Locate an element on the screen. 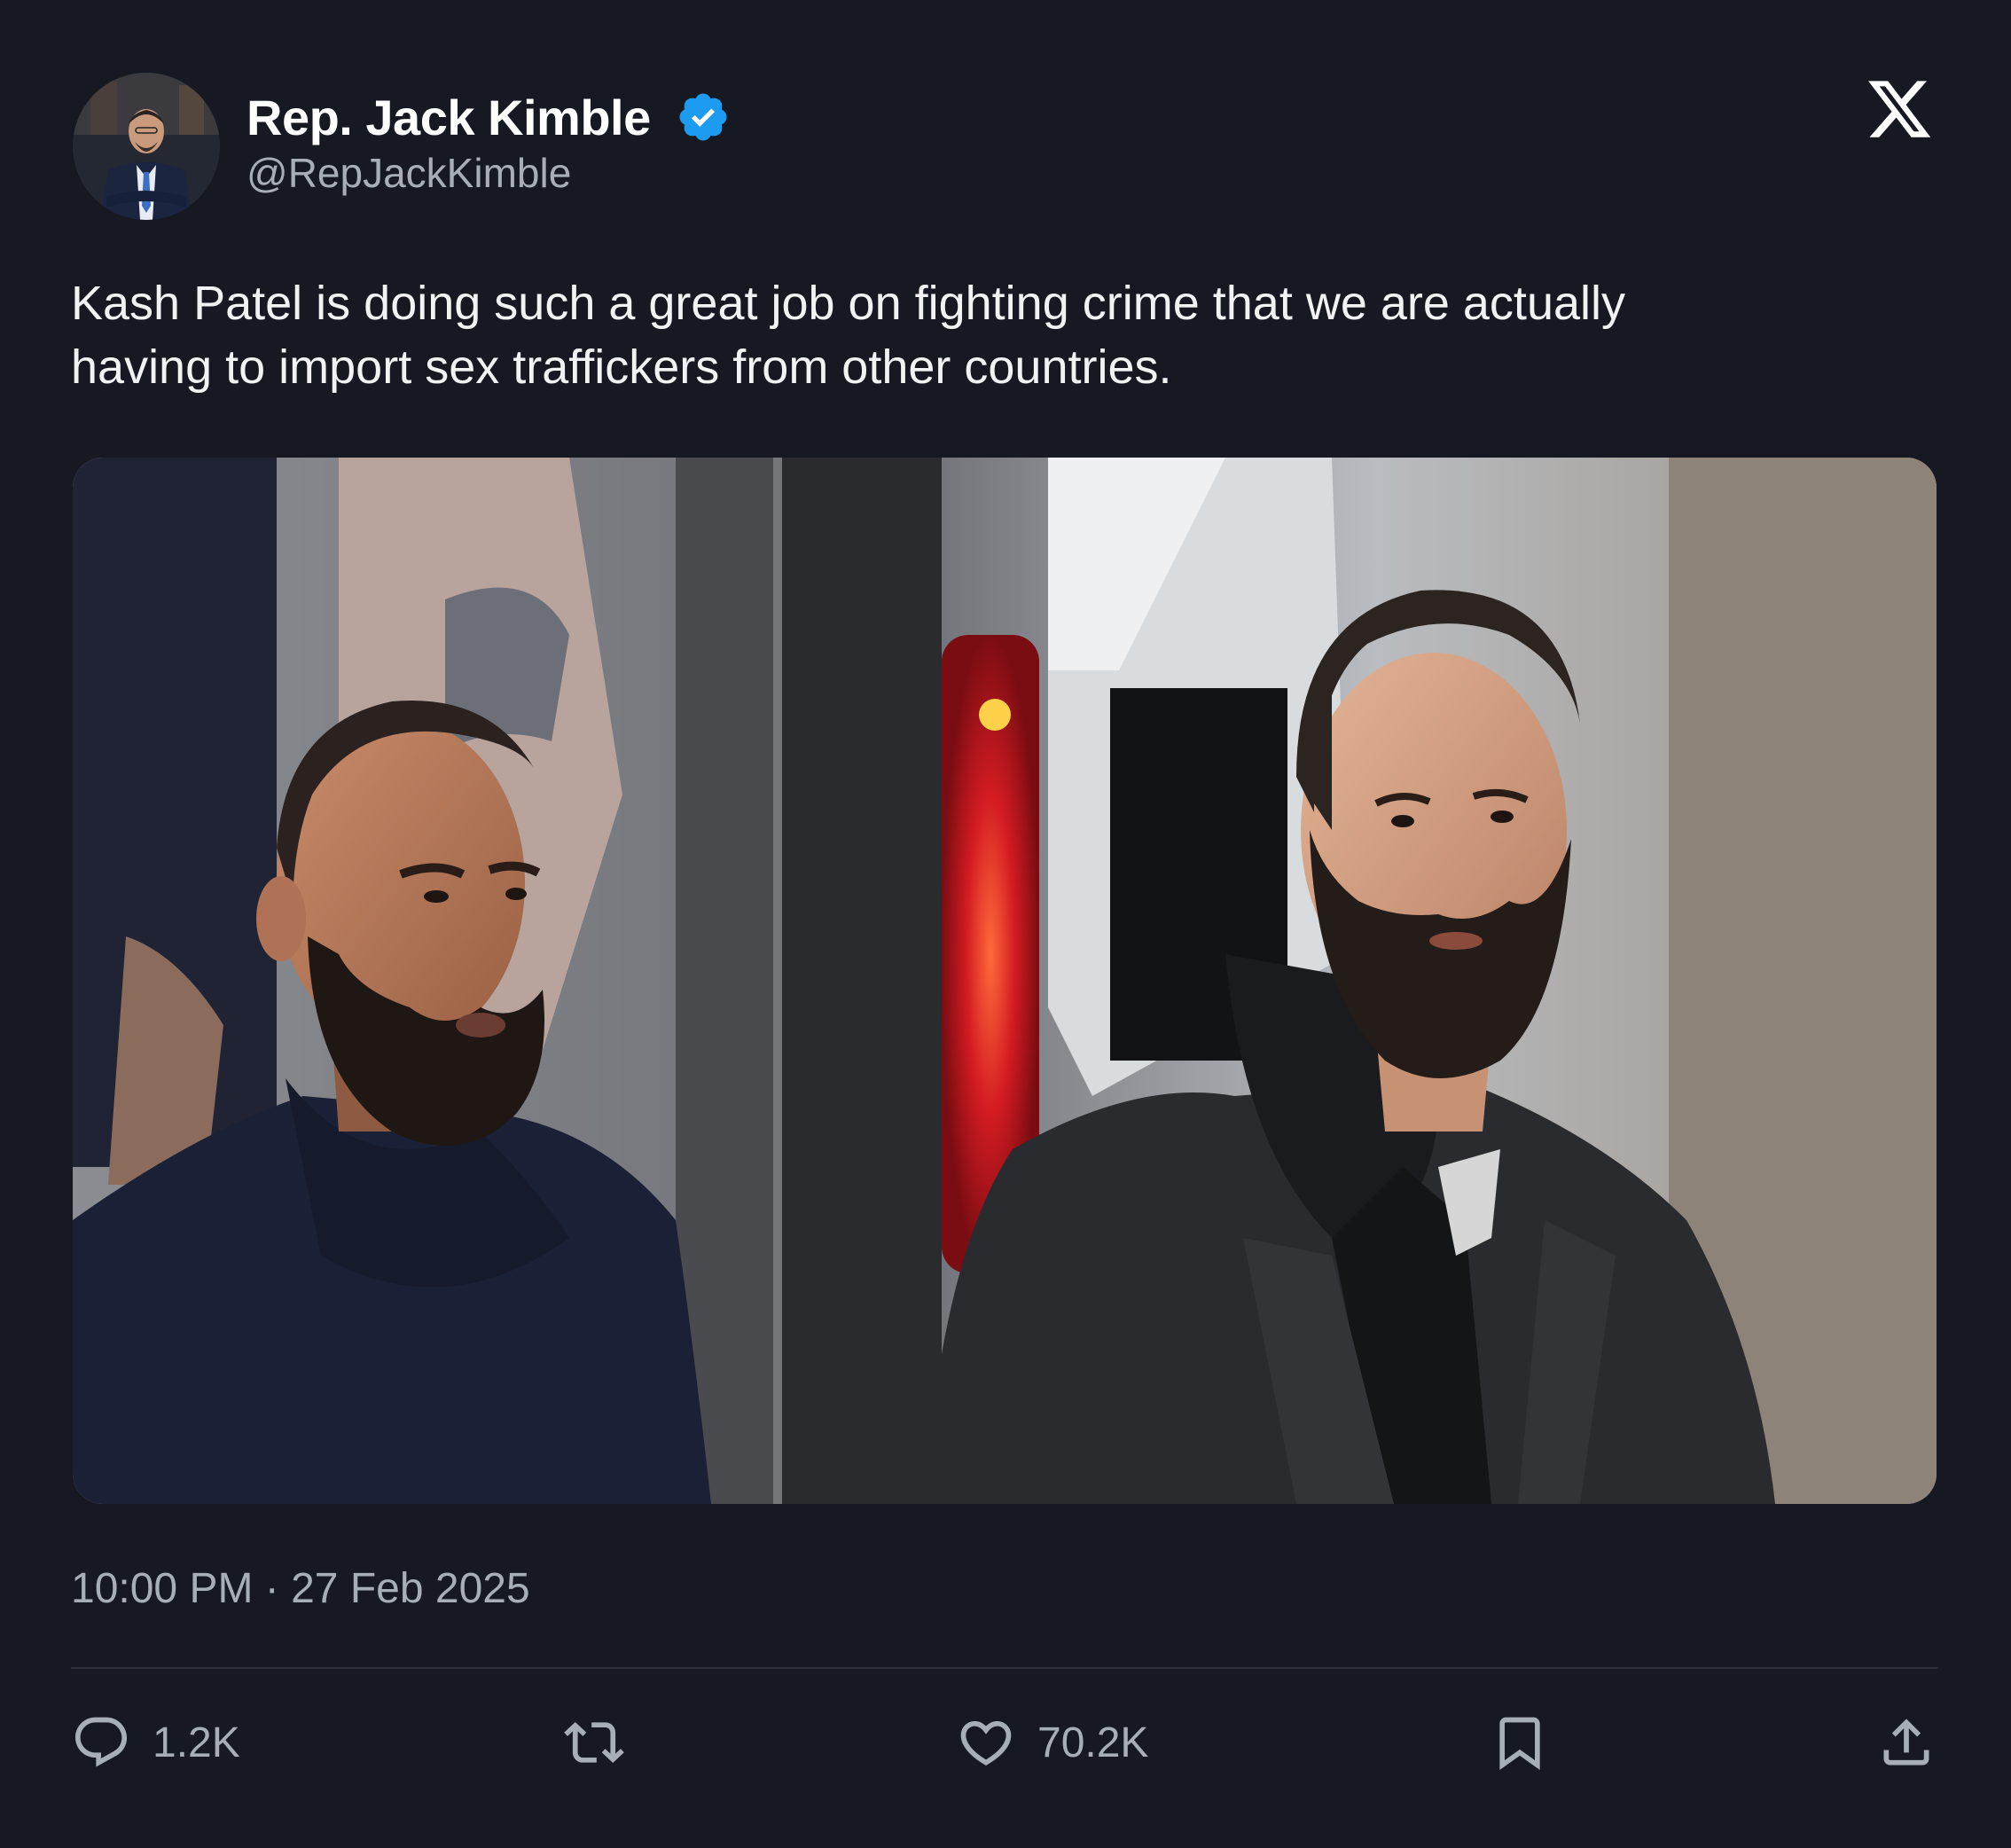  x-logo-glyph is located at coordinates (1899, 109).